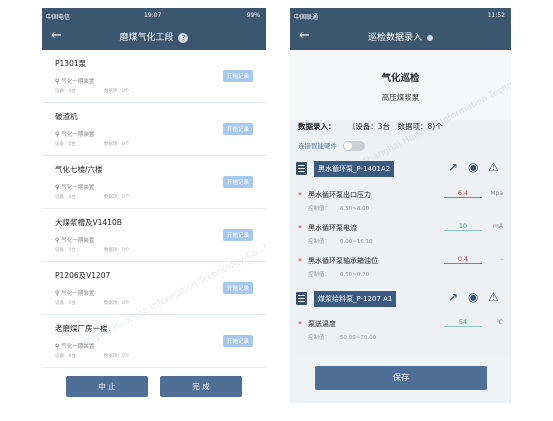 This screenshot has width=553, height=421. I want to click on save-button: 保存, so click(401, 378).